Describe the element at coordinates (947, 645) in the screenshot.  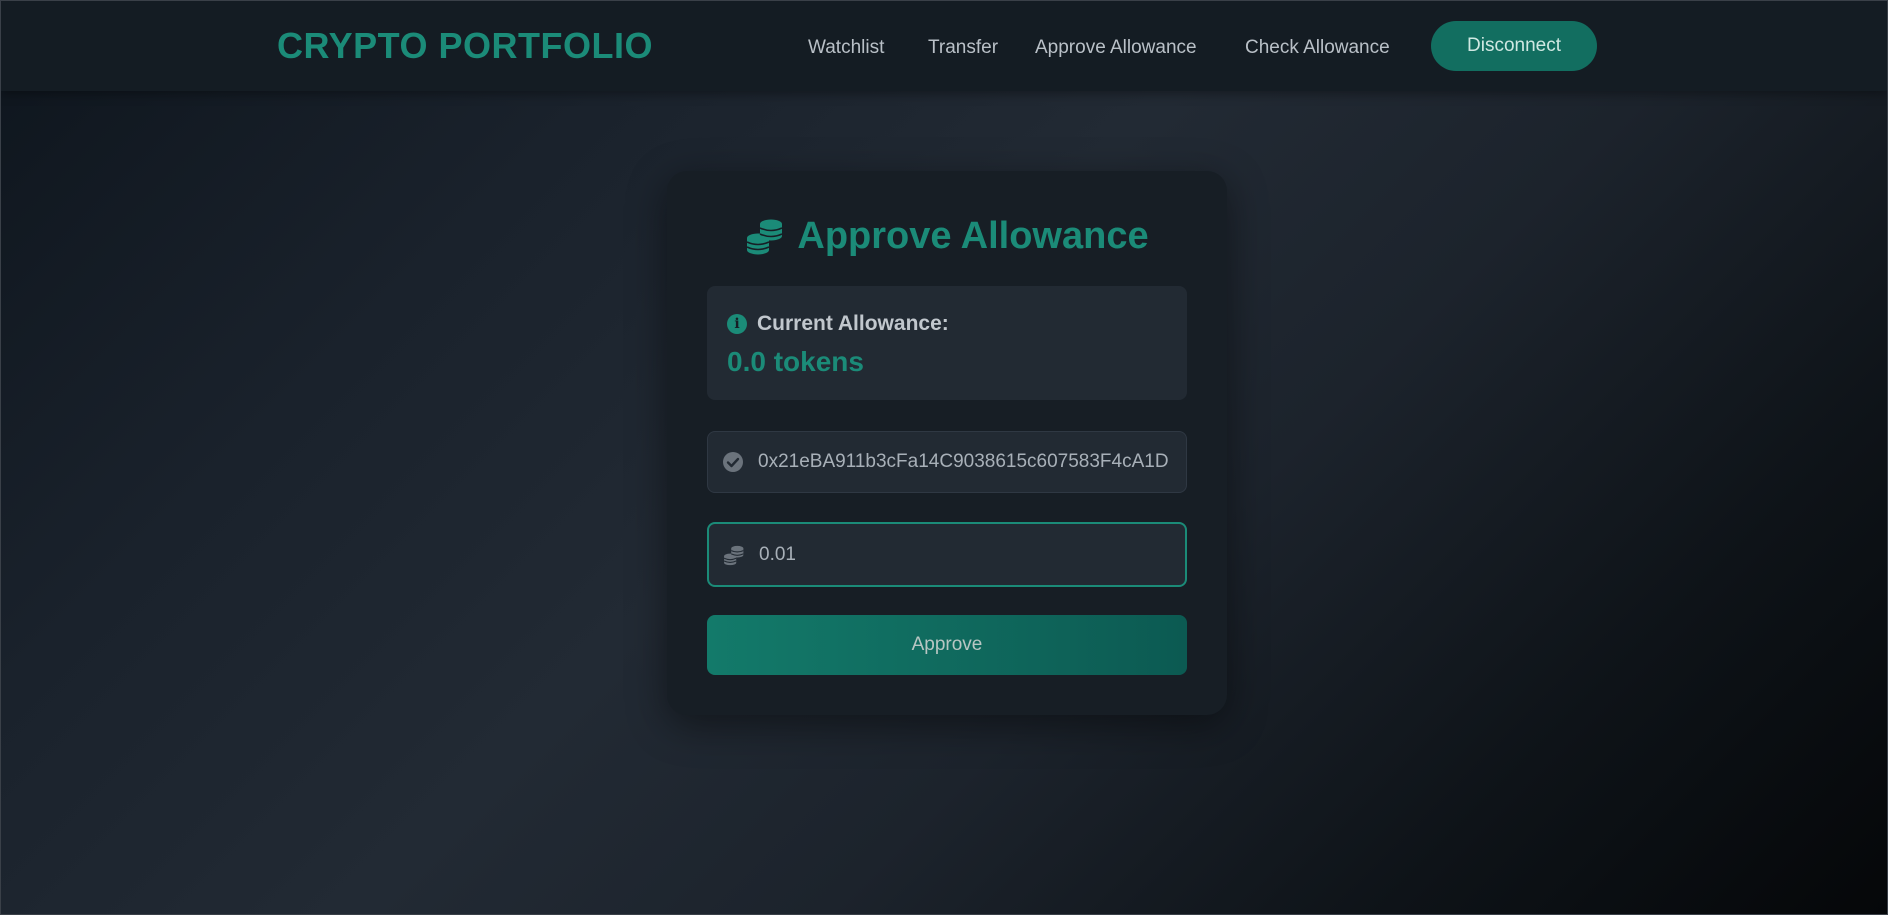
I see `approve-button: Approve` at that location.